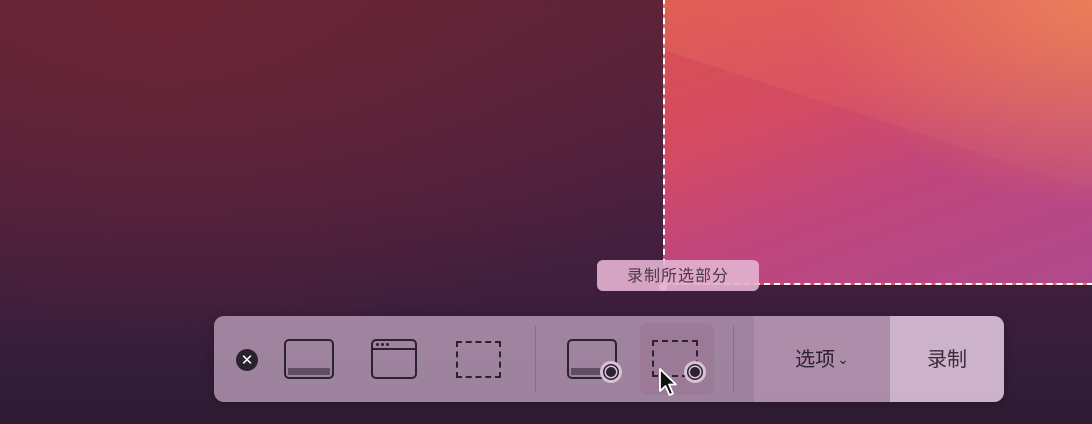 The width and height of the screenshot is (1092, 424). I want to click on window-capture-icon, so click(394, 345).